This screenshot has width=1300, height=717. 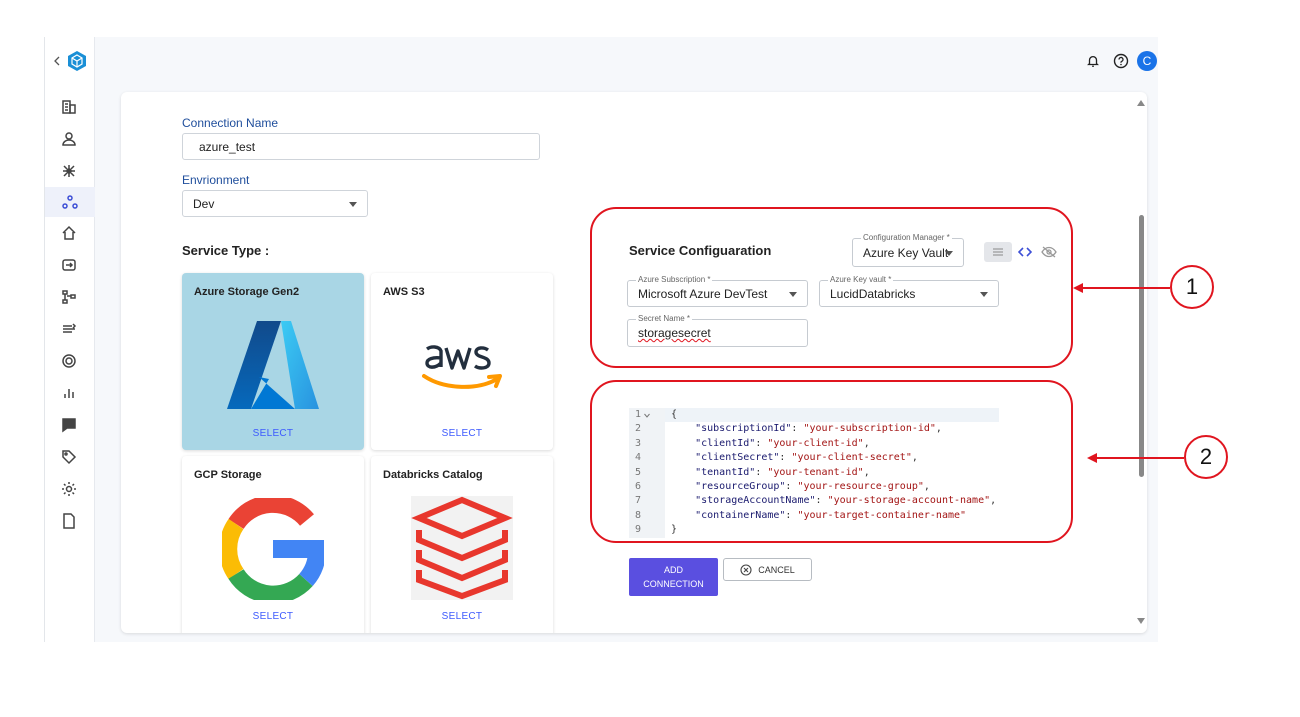 I want to click on sidebar, so click(x=70, y=339).